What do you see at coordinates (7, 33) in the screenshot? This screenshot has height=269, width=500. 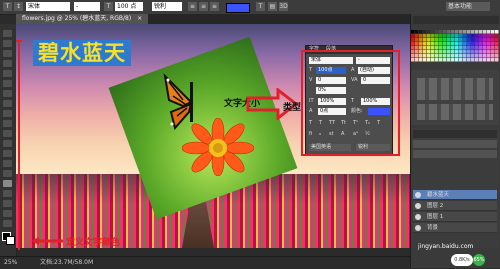 I see `move-tool-icon` at bounding box center [7, 33].